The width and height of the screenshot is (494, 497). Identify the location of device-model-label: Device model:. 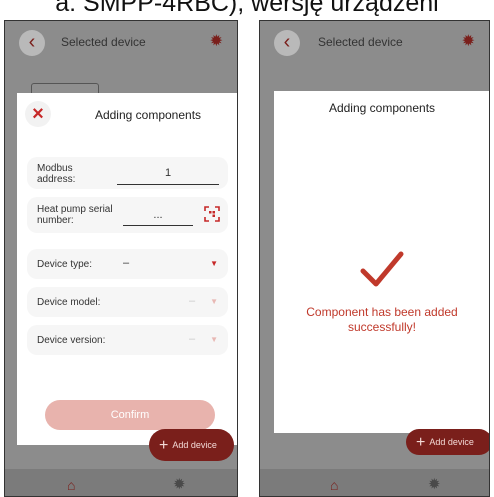
(69, 302).